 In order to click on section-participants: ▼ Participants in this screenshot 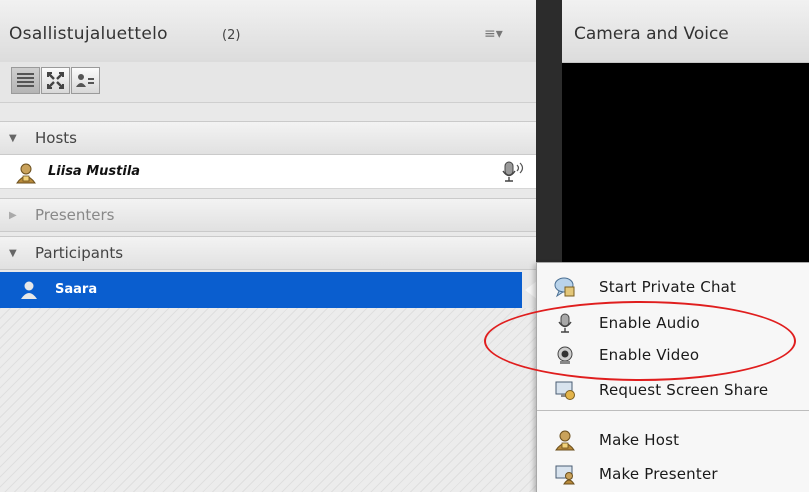, I will do `click(268, 253)`.